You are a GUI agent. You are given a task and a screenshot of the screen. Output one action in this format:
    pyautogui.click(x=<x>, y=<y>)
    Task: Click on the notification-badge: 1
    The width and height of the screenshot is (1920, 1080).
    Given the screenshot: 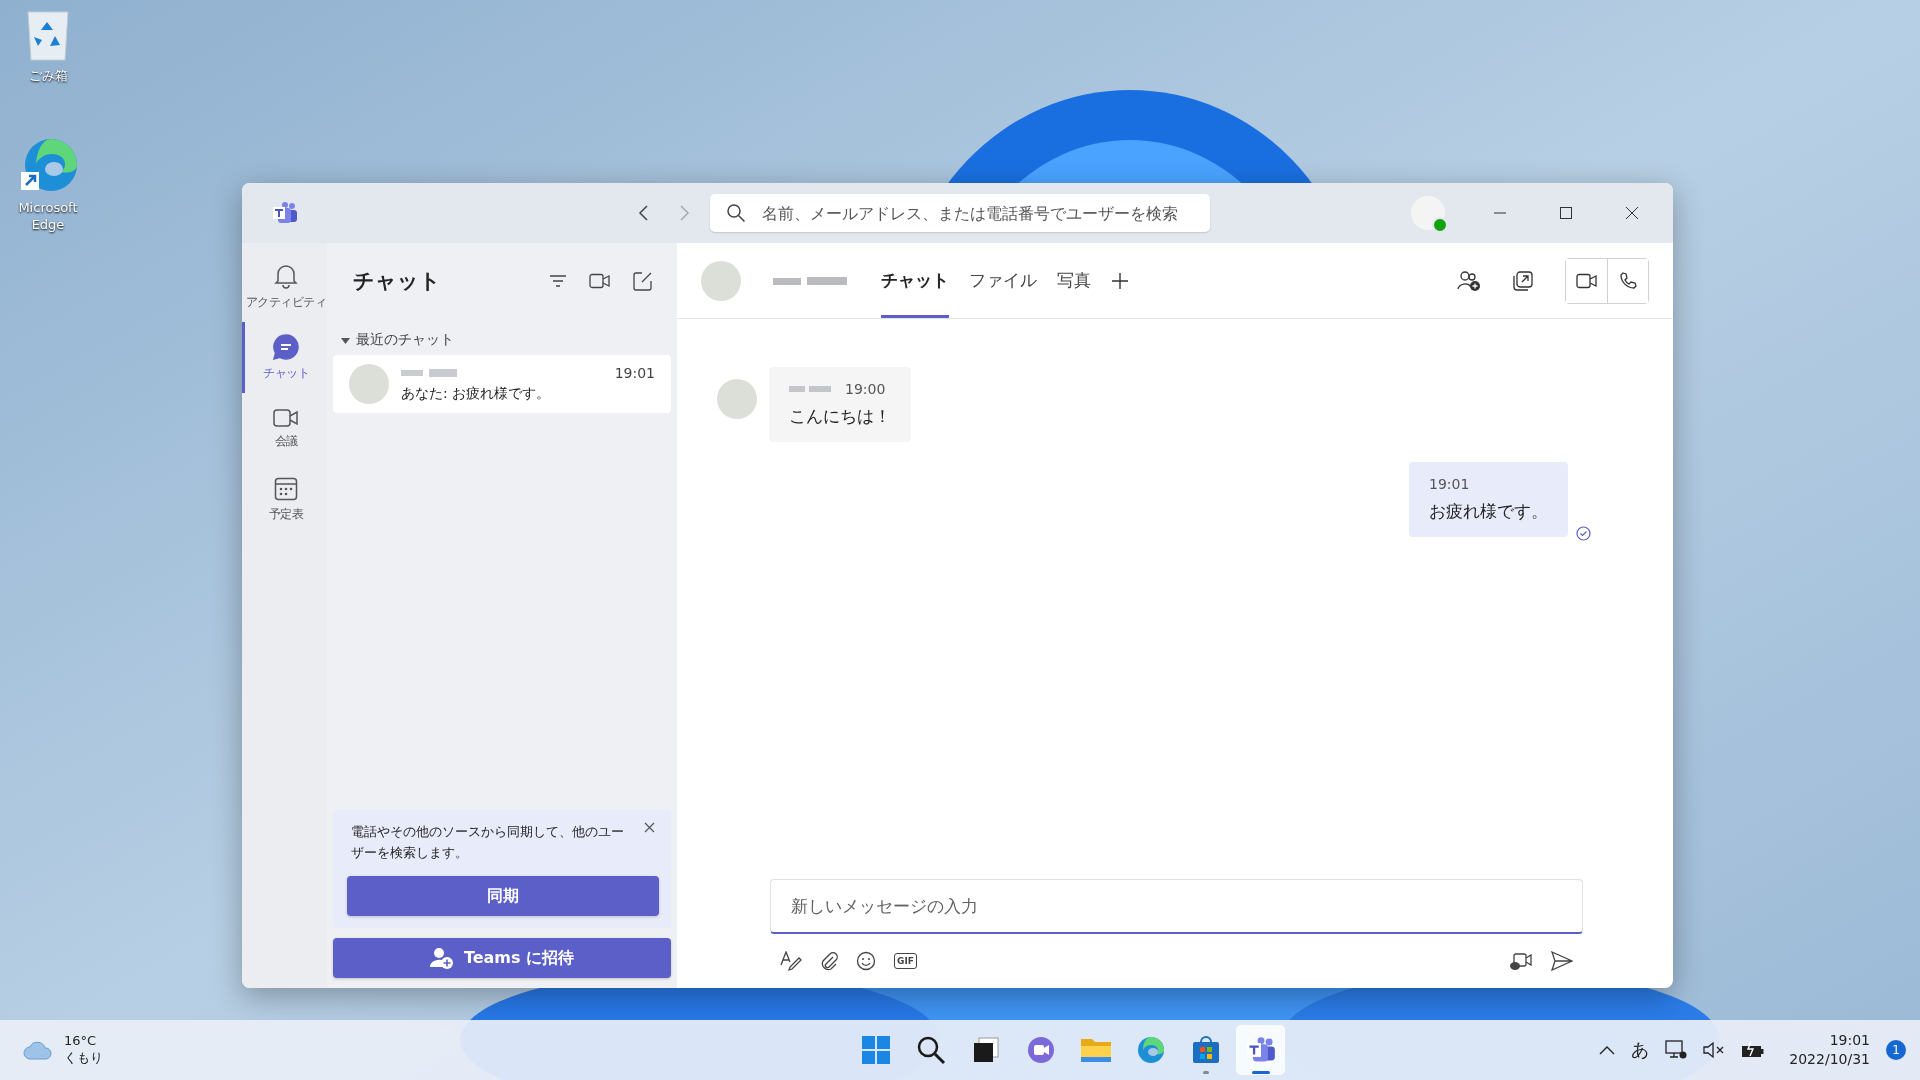 What is the action you would take?
    pyautogui.click(x=1896, y=1050)
    